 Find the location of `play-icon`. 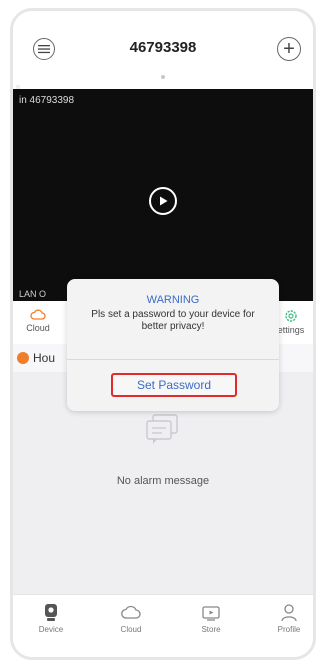

play-icon is located at coordinates (164, 201).